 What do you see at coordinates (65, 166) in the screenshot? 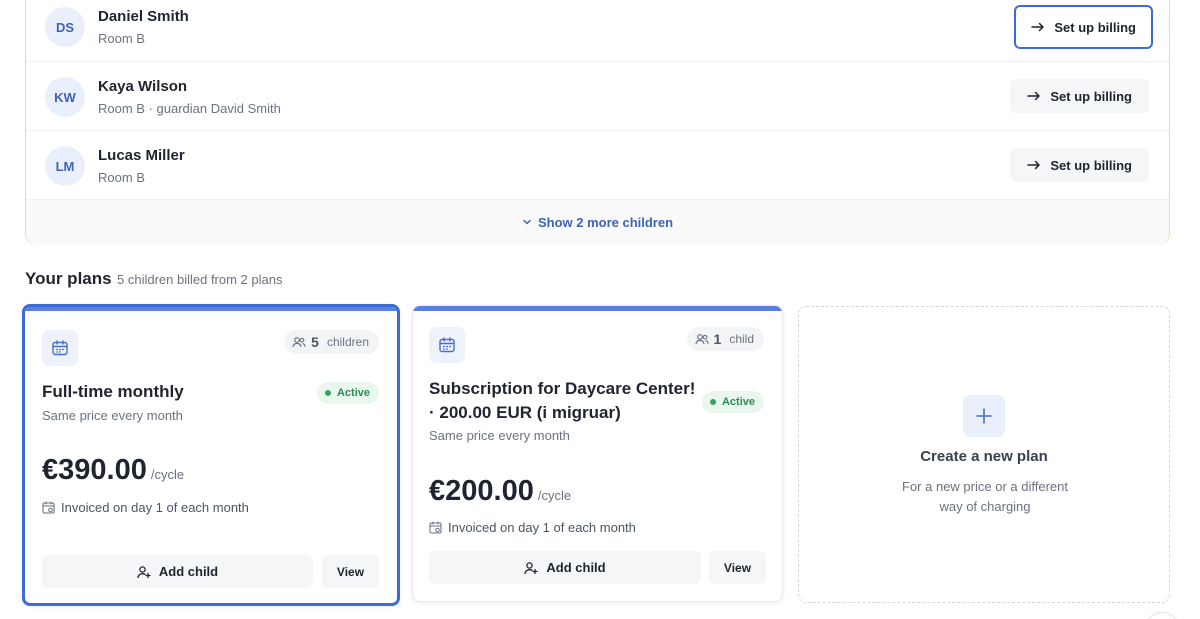
I see `avatar: LM` at bounding box center [65, 166].